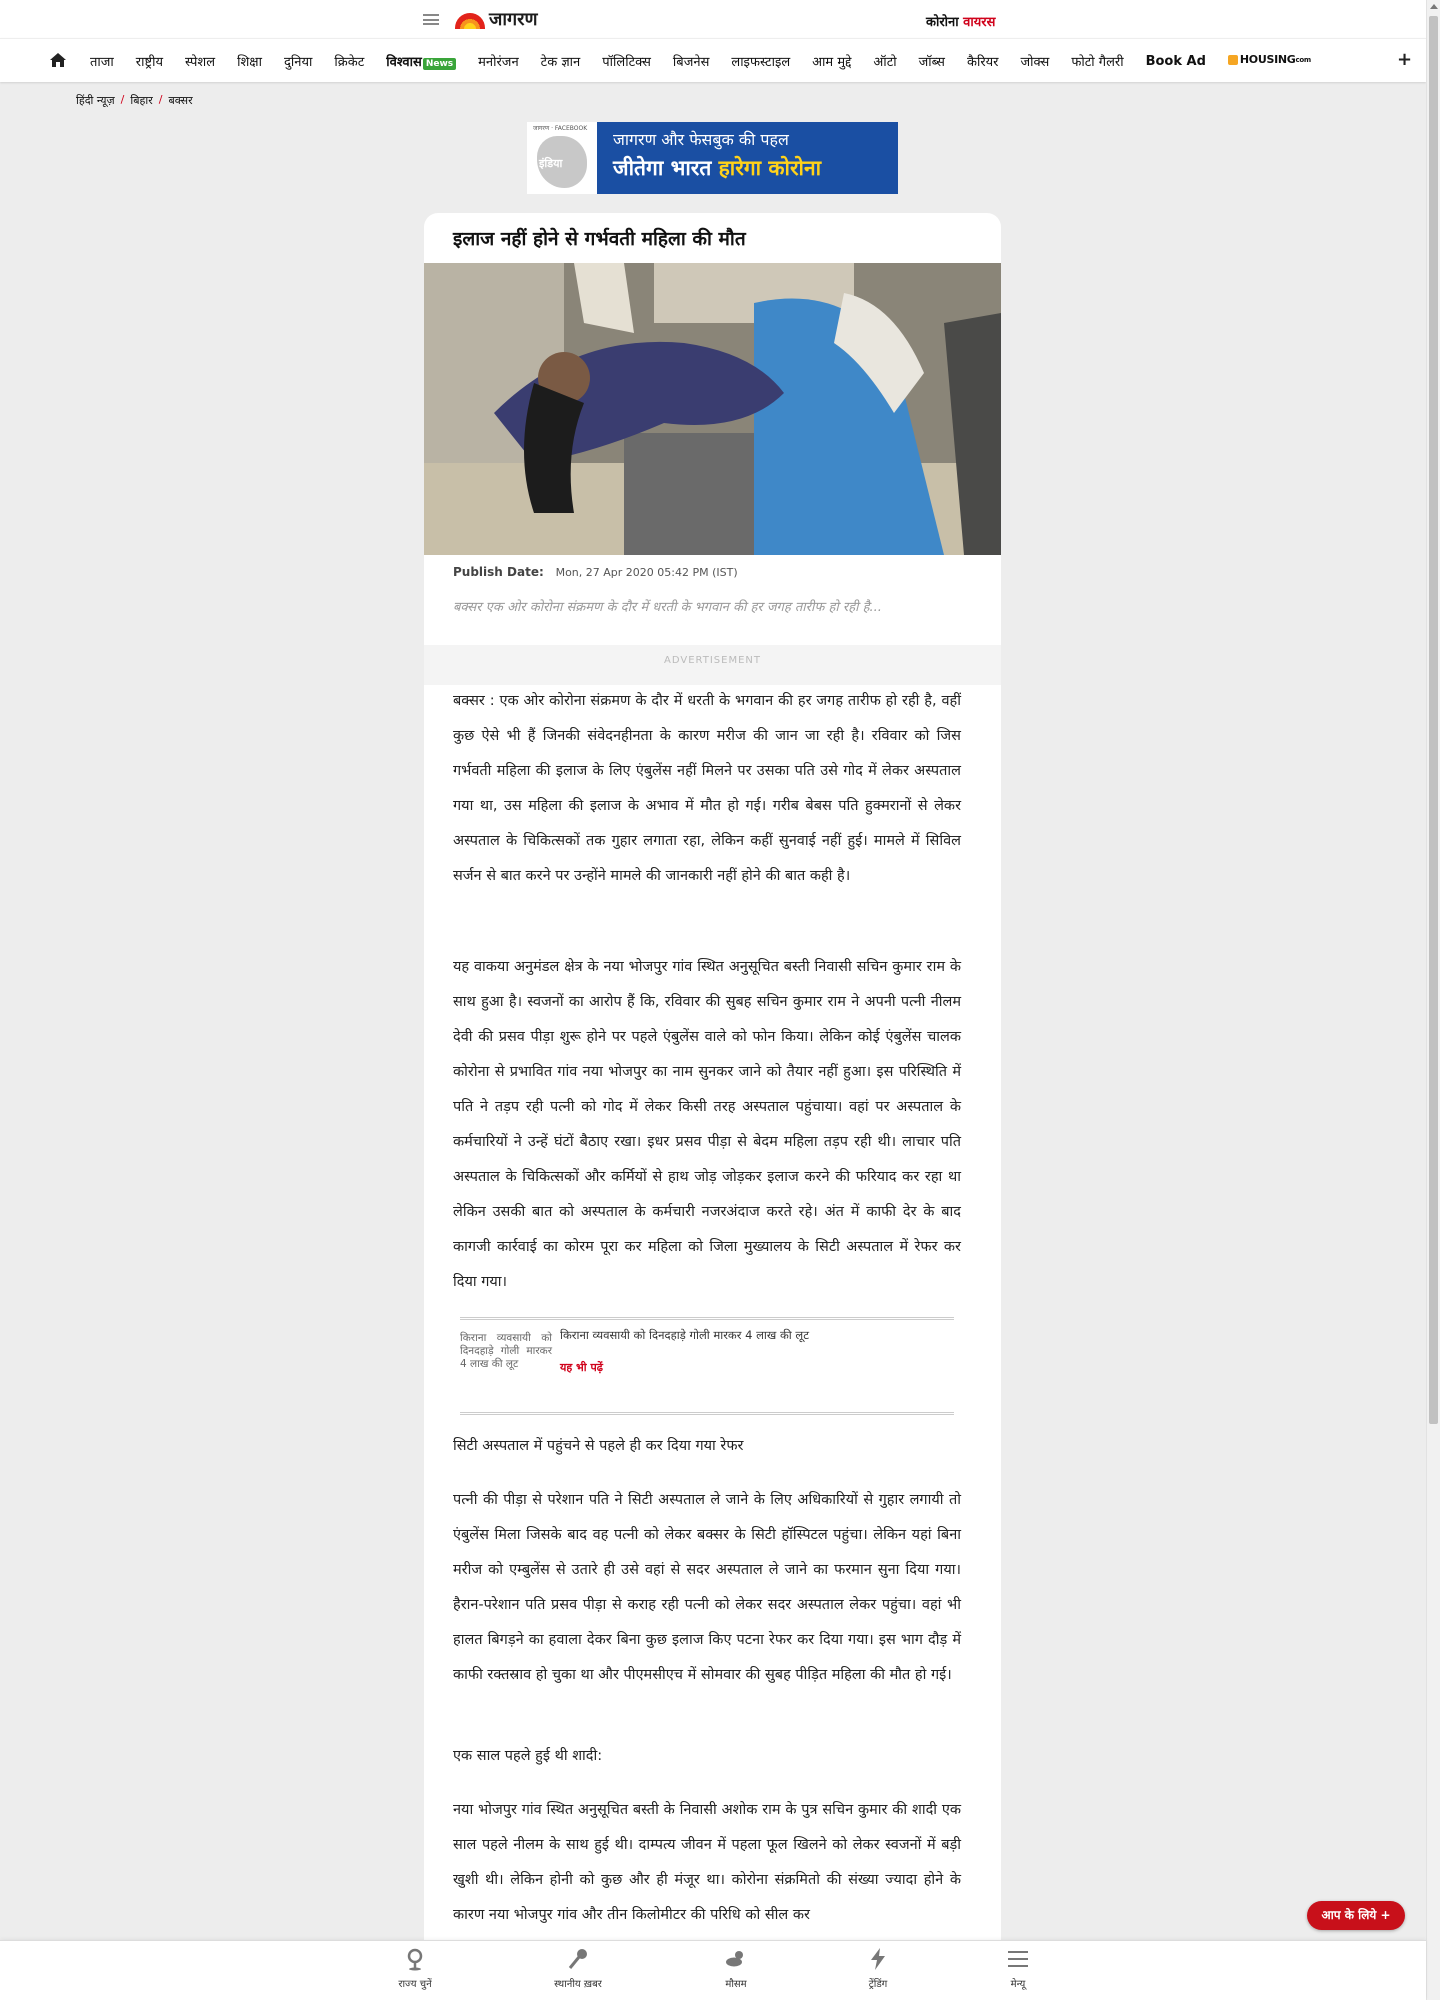 This screenshot has height=2000, width=1440. What do you see at coordinates (577, 1959) in the screenshot?
I see `microphone-icon` at bounding box center [577, 1959].